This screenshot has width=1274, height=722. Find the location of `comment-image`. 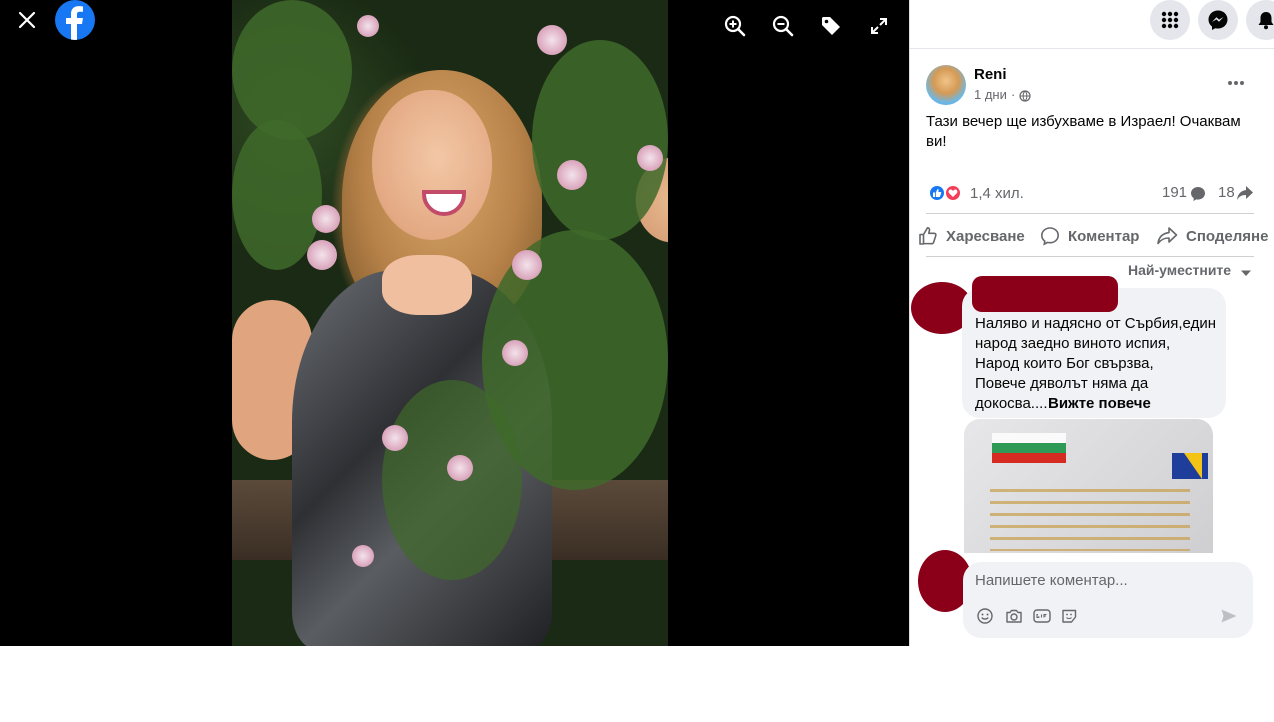

comment-image is located at coordinates (1088, 486).